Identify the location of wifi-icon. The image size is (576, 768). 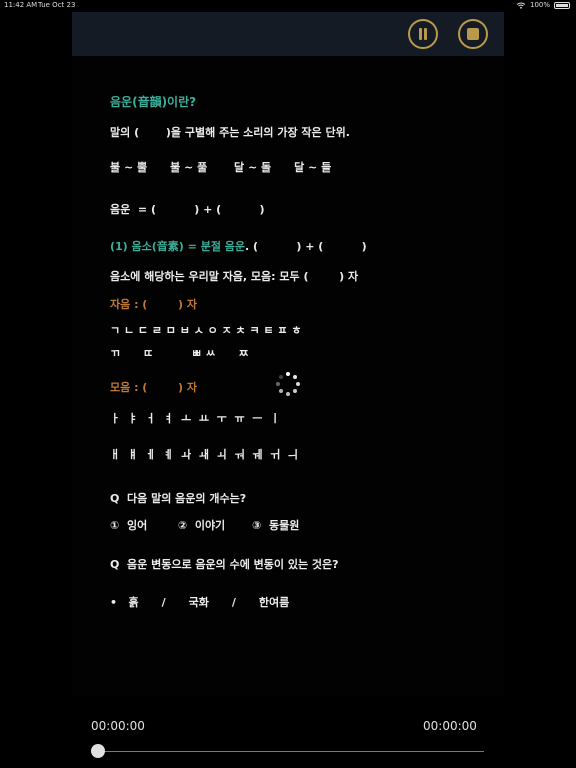
(521, 5).